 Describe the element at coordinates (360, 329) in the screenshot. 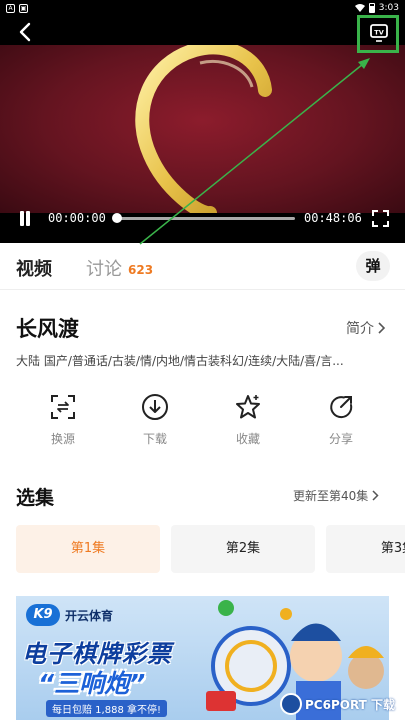

I see `intro-label: 简介` at that location.